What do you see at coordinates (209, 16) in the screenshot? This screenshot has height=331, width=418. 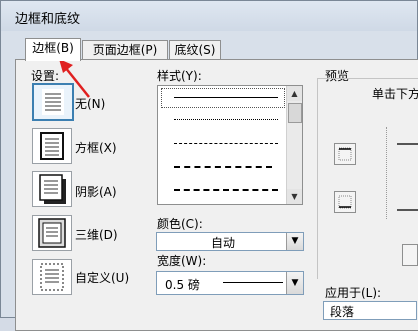 I see `title-bar: 边框和底纹` at bounding box center [209, 16].